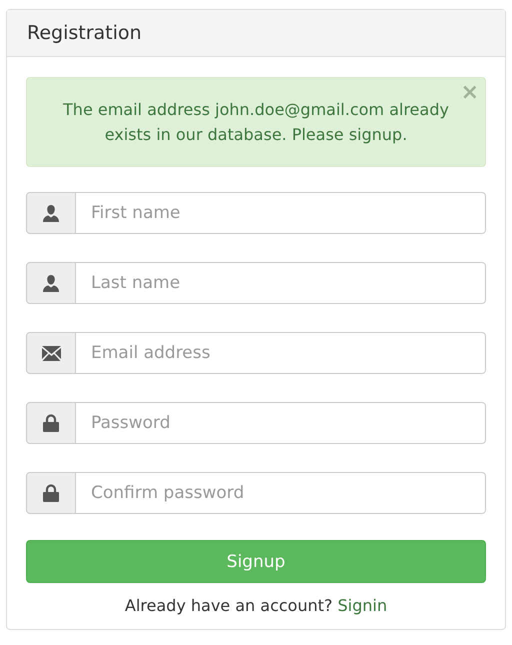 The height and width of the screenshot is (645, 512). I want to click on input-field: Last name, so click(281, 283).